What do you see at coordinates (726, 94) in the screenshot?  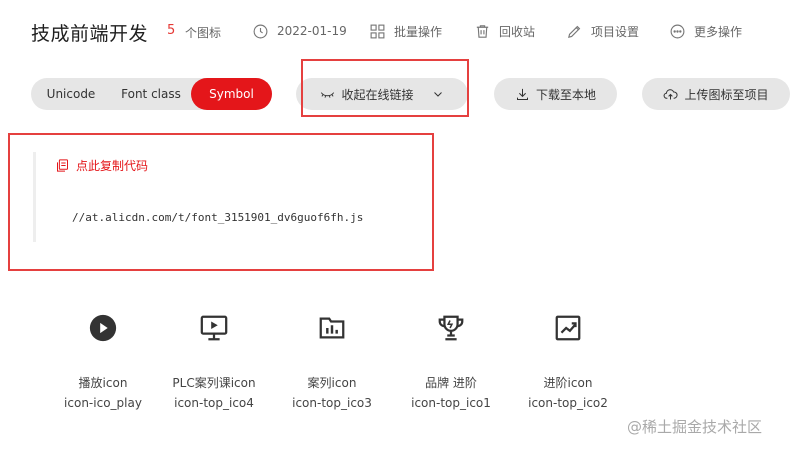 I see `upload-icon-label: 上传图标至项目` at bounding box center [726, 94].